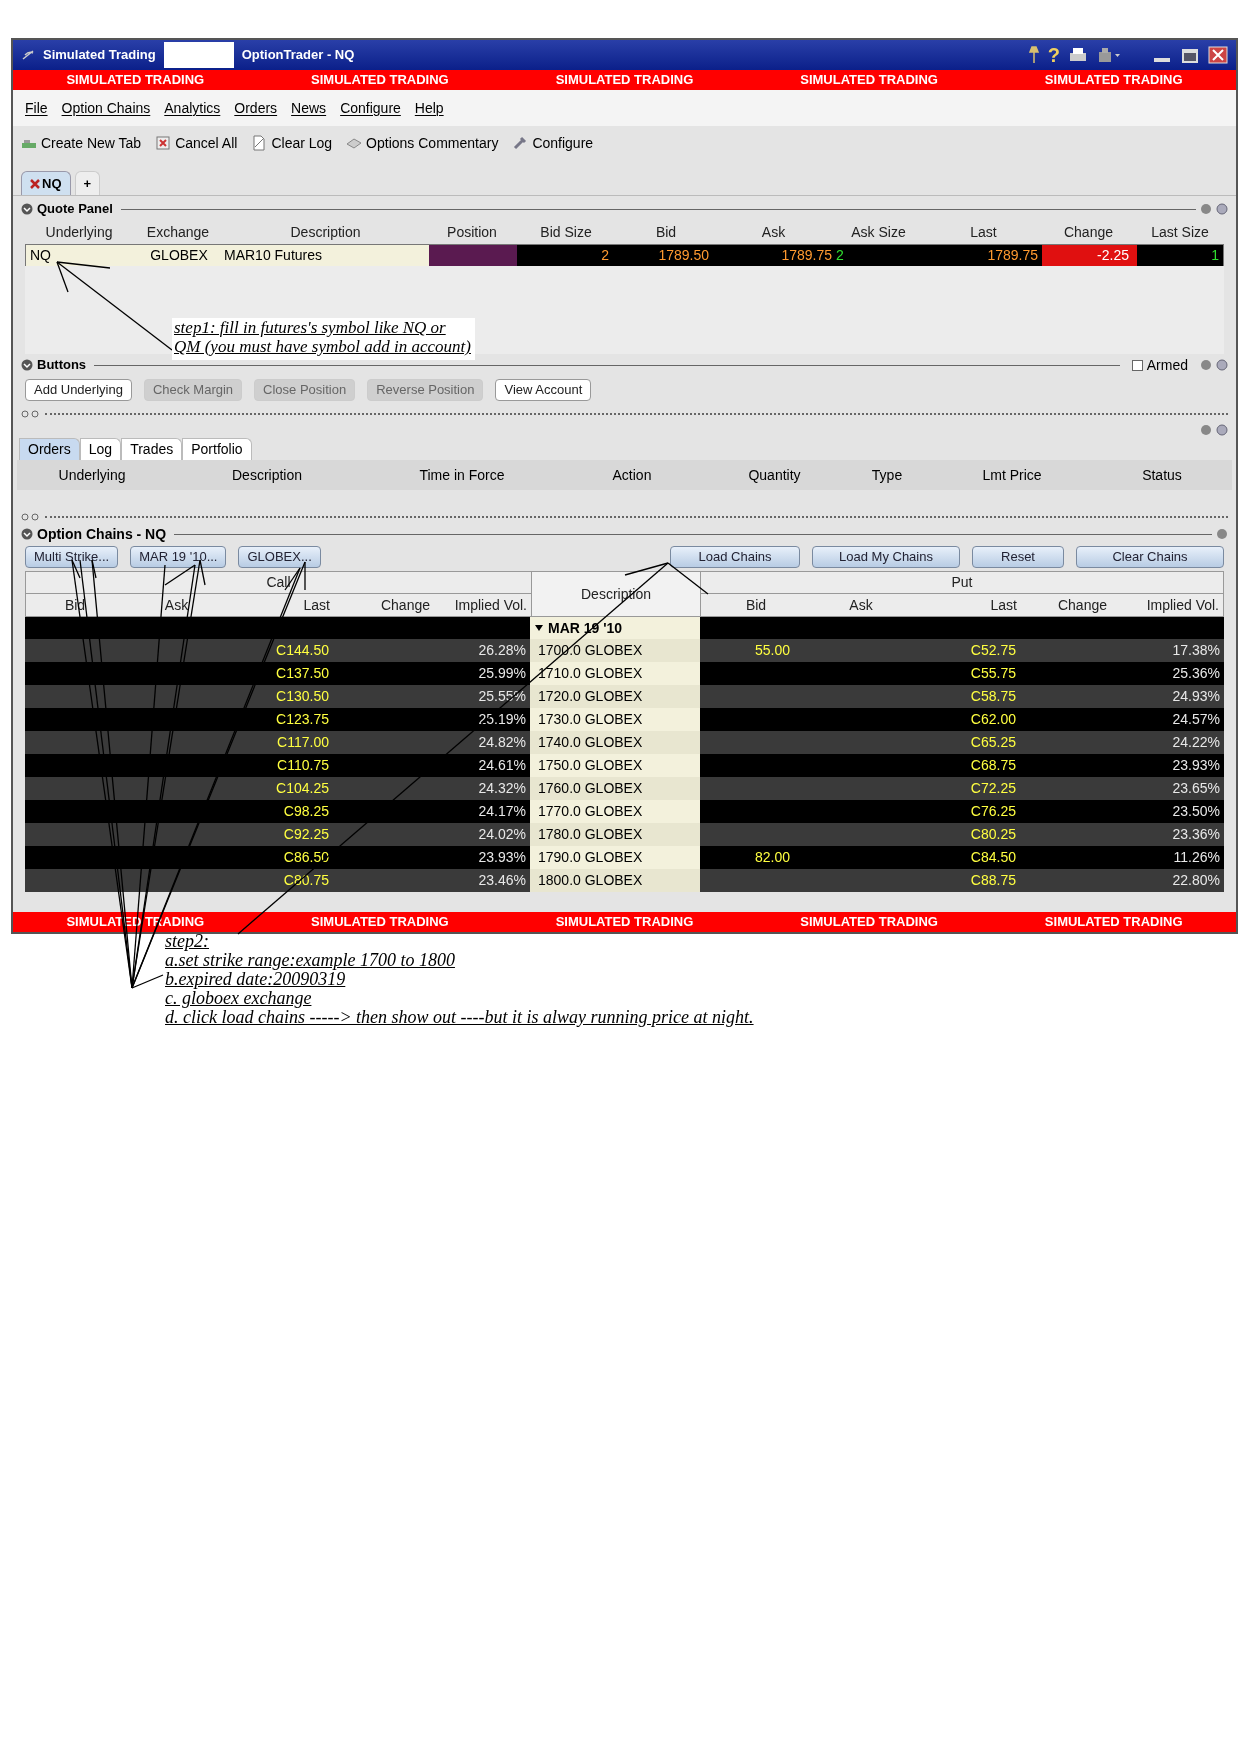  Describe the element at coordinates (615, 765) in the screenshot. I see `strike-cell: 1750.0 GLOBEX` at that location.